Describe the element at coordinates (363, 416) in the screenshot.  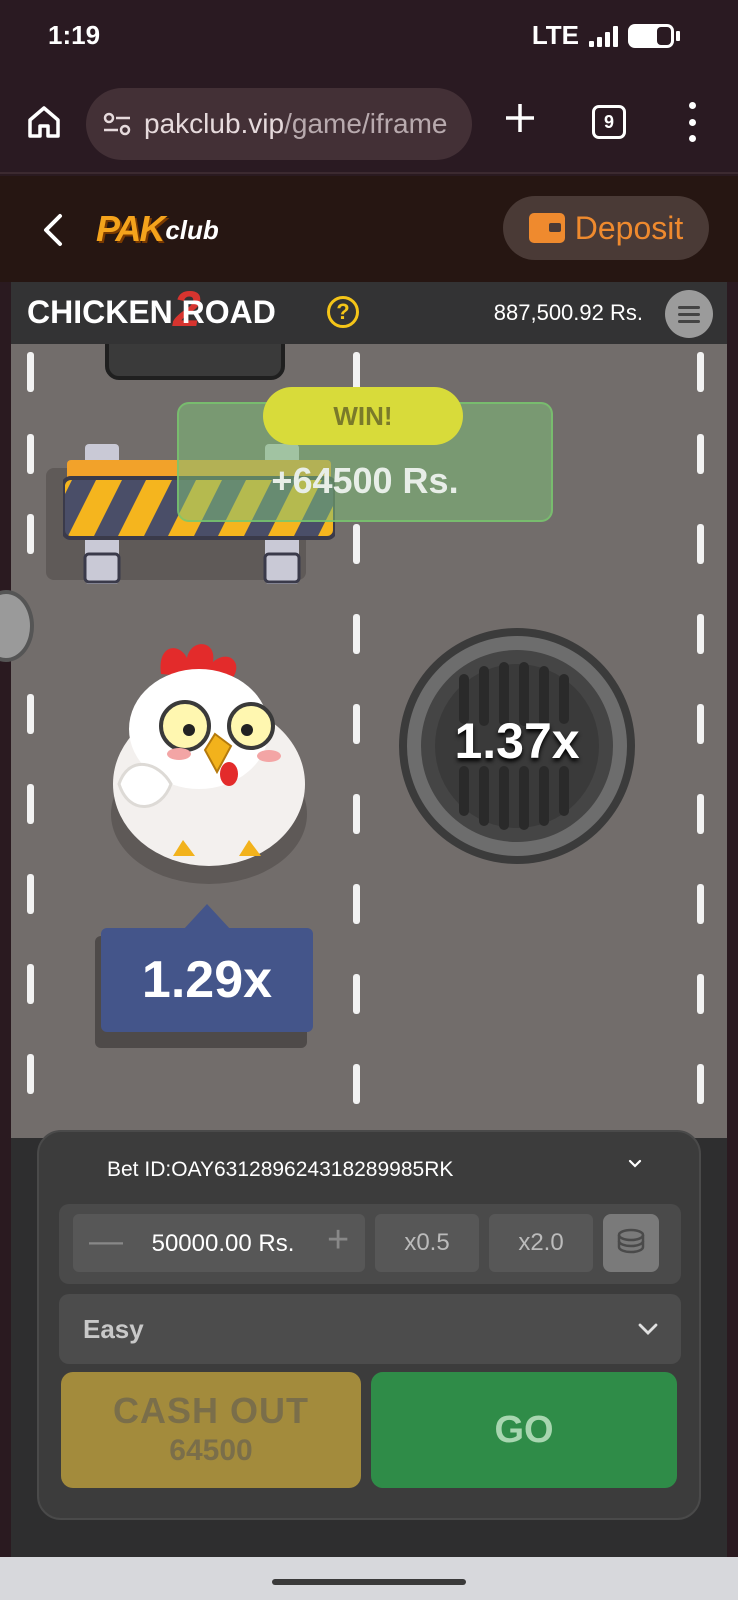
I see `win-label: WIN!` at that location.